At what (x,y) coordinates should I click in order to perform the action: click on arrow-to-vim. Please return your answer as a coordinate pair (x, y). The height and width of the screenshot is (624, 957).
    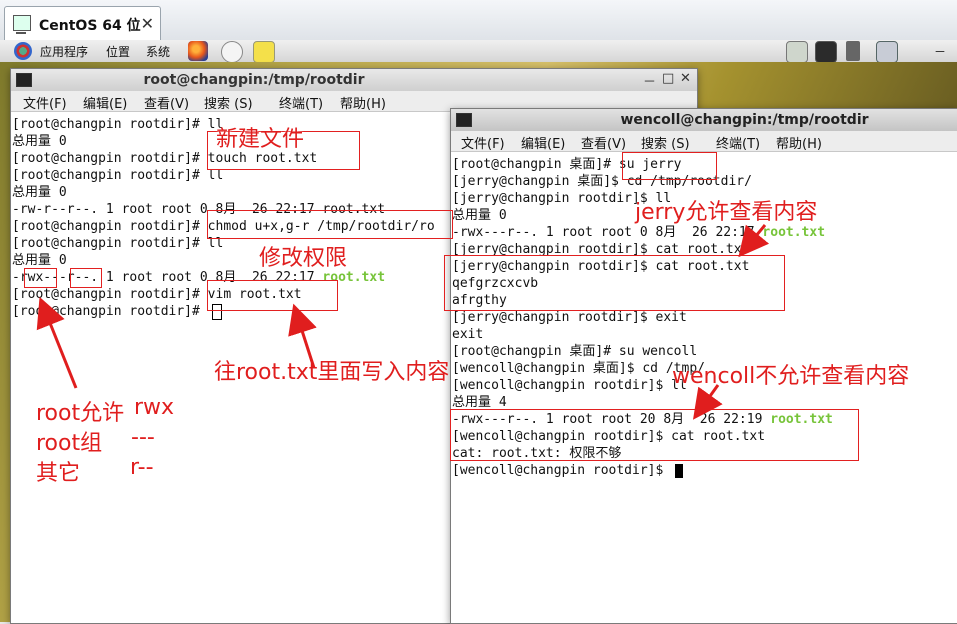
    Looking at the image, I should click on (302, 336).